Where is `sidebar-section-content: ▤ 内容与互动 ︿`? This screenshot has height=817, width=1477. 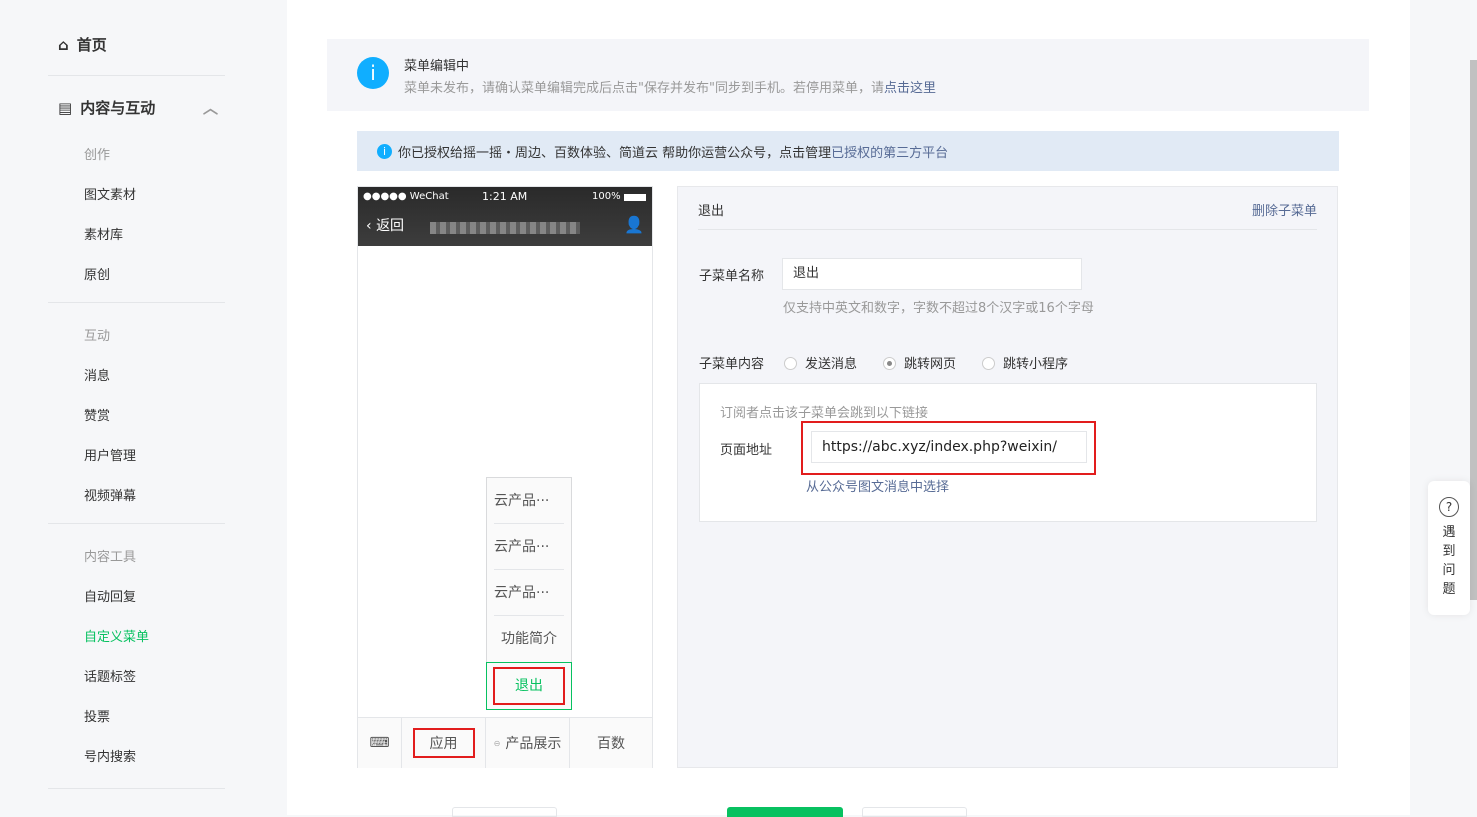
sidebar-section-content: ▤ 内容与互动 ︿ is located at coordinates (138, 107).